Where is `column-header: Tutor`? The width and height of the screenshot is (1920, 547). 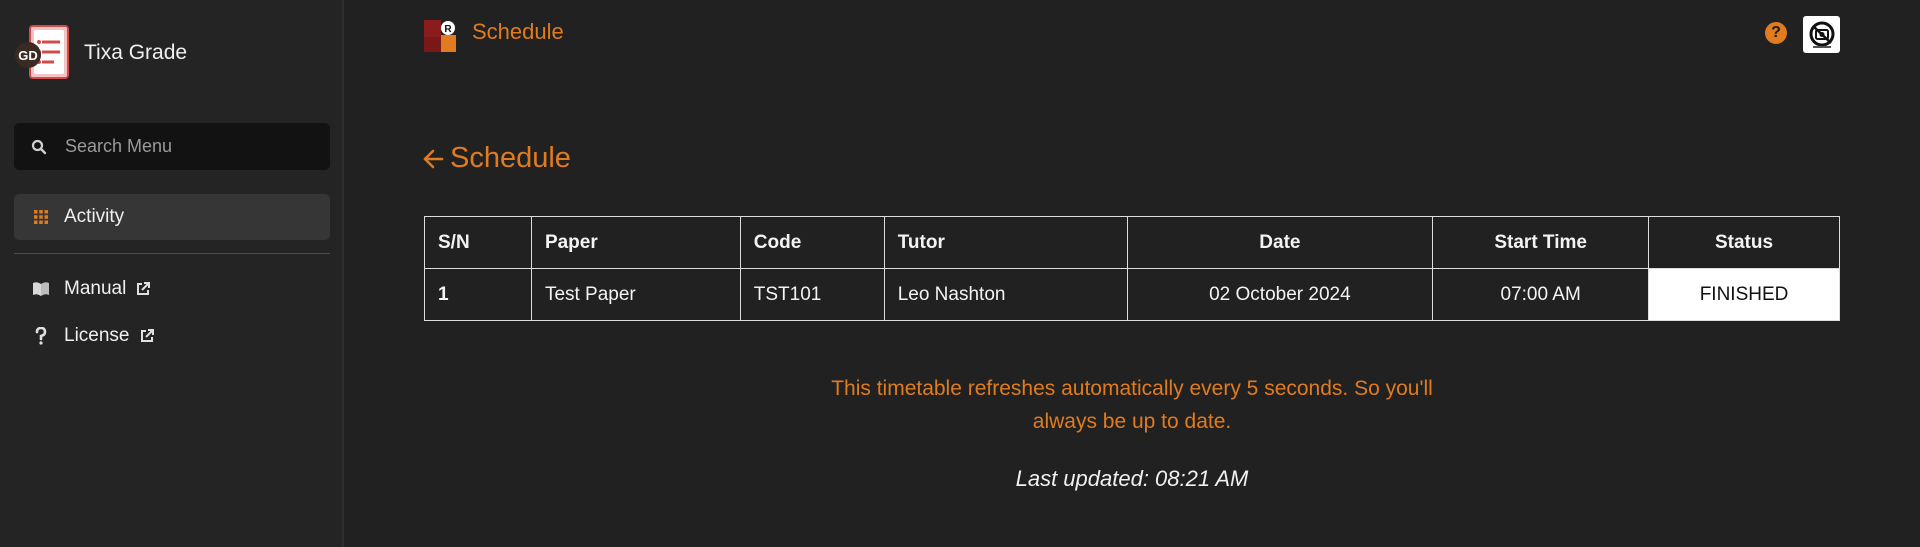
column-header: Tutor is located at coordinates (1005, 242).